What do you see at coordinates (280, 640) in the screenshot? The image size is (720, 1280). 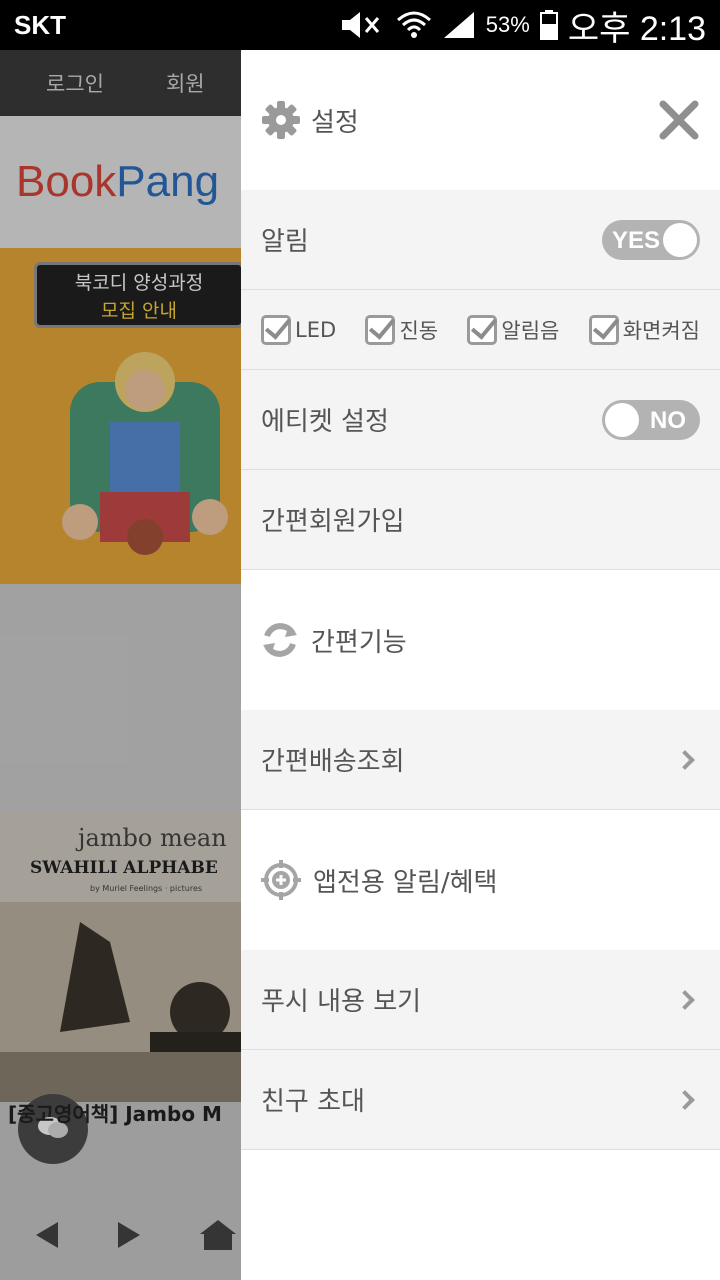 I see `refresh-icon` at bounding box center [280, 640].